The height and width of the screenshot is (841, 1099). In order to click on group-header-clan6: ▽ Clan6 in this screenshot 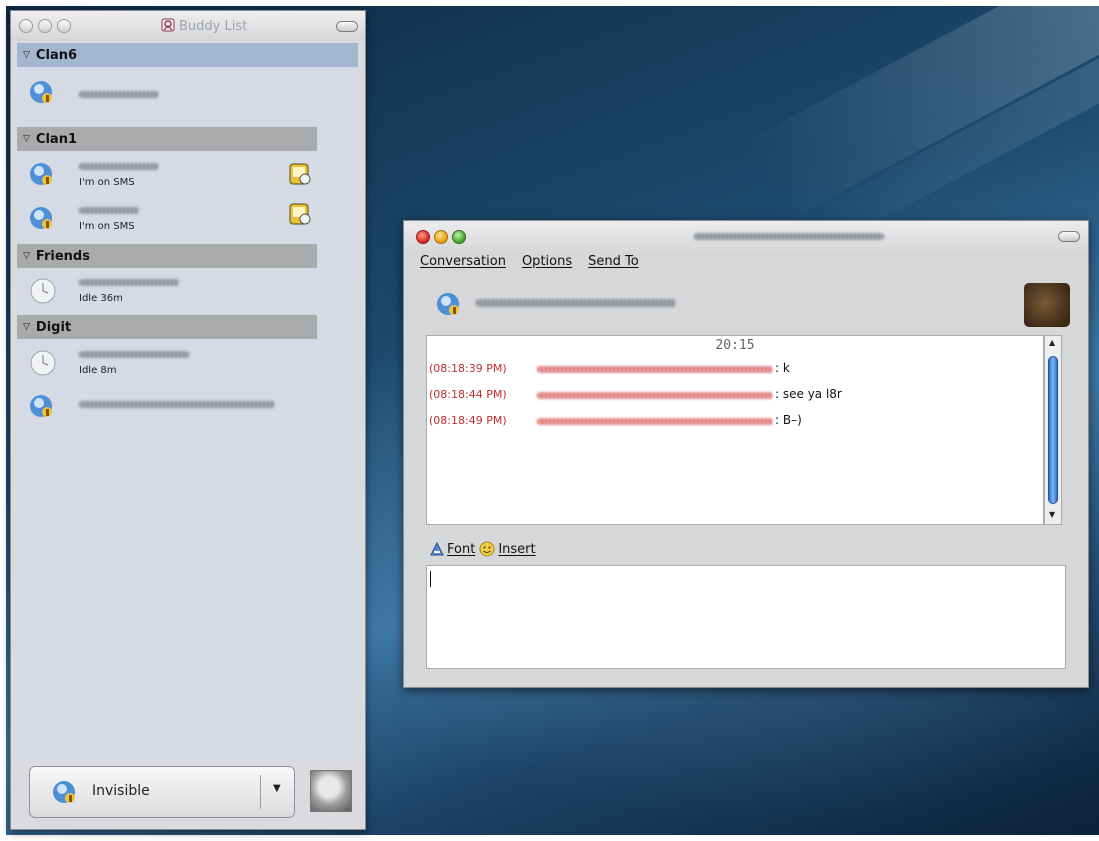, I will do `click(187, 55)`.